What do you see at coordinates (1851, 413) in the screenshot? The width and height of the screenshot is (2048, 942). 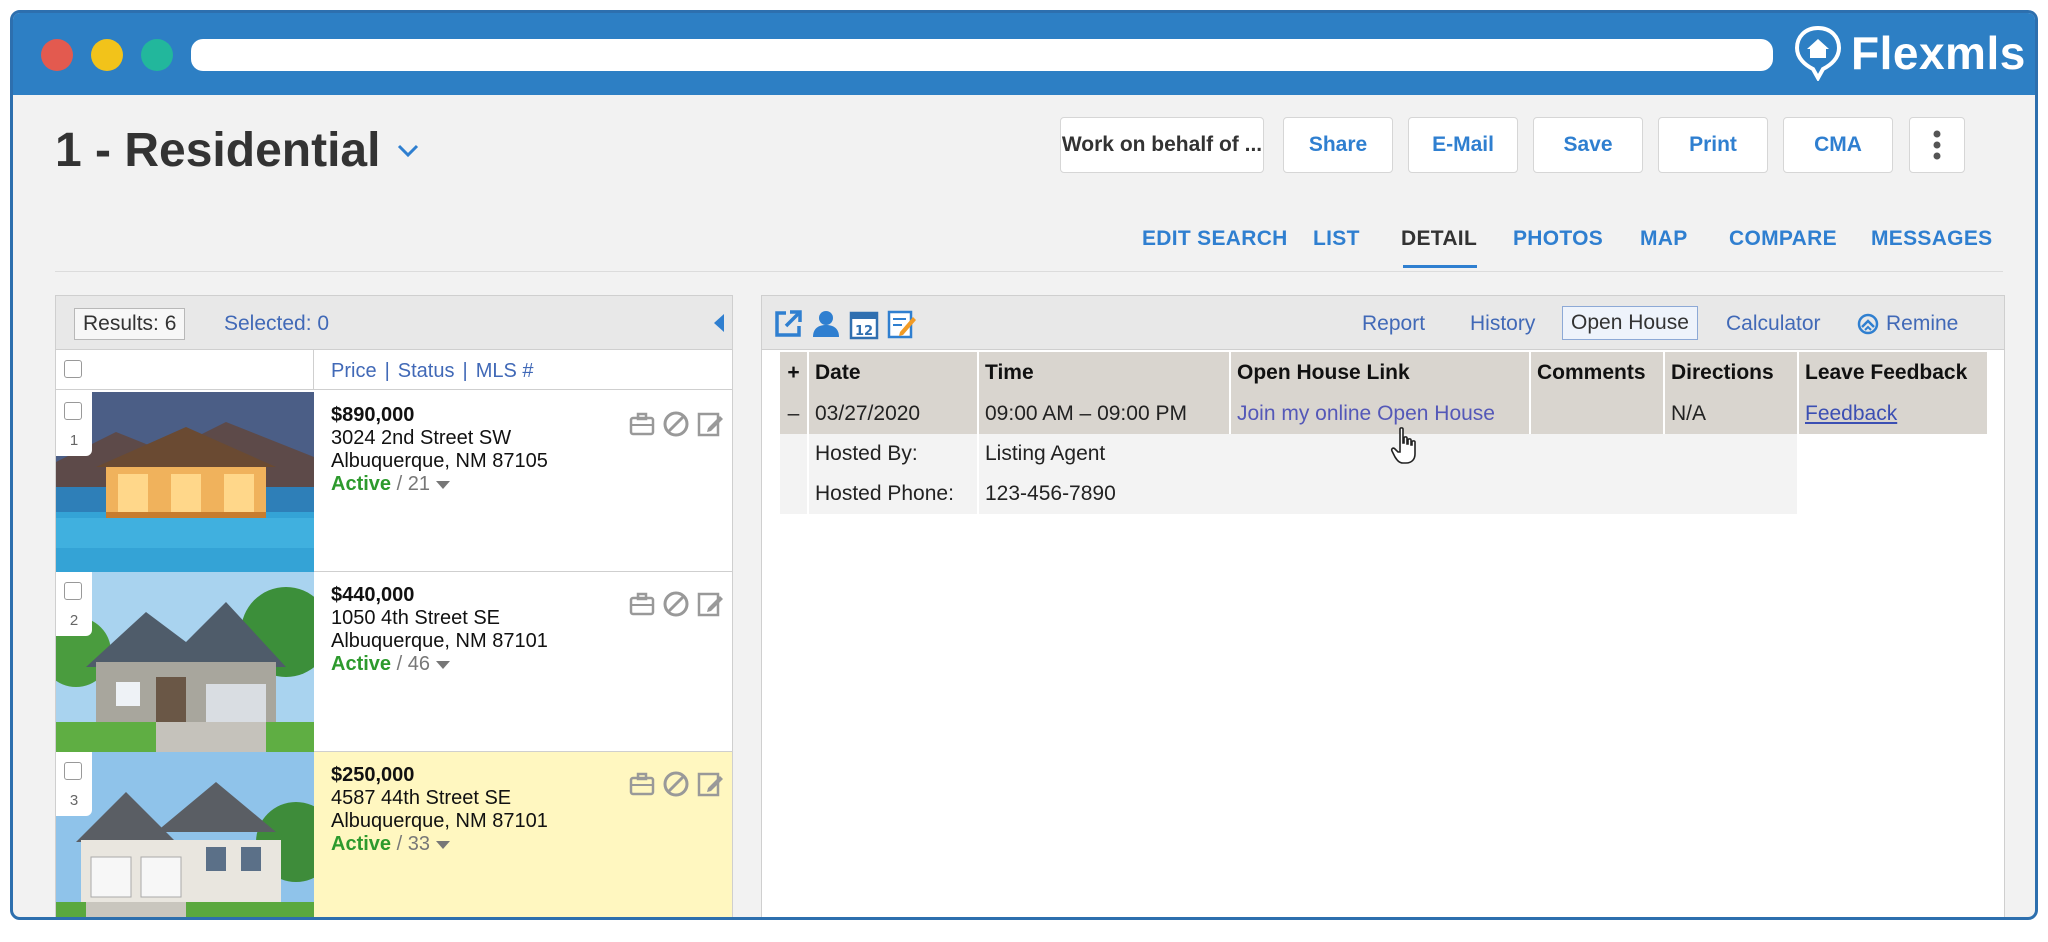 I see `feedback-link: Feedback` at bounding box center [1851, 413].